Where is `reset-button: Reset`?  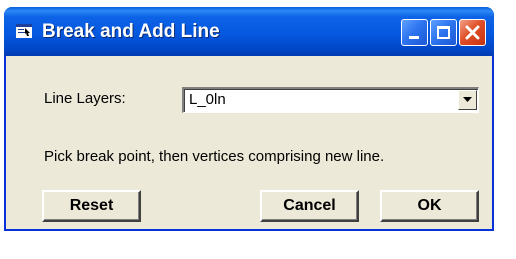 reset-button: Reset is located at coordinates (91, 206).